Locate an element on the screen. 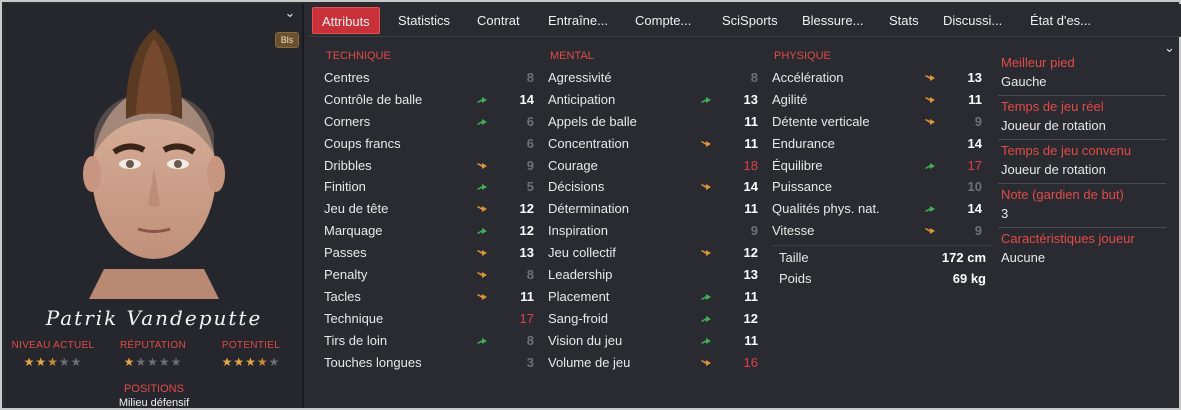 The height and width of the screenshot is (410, 1181). attribute-label: Tacles is located at coordinates (342, 296).